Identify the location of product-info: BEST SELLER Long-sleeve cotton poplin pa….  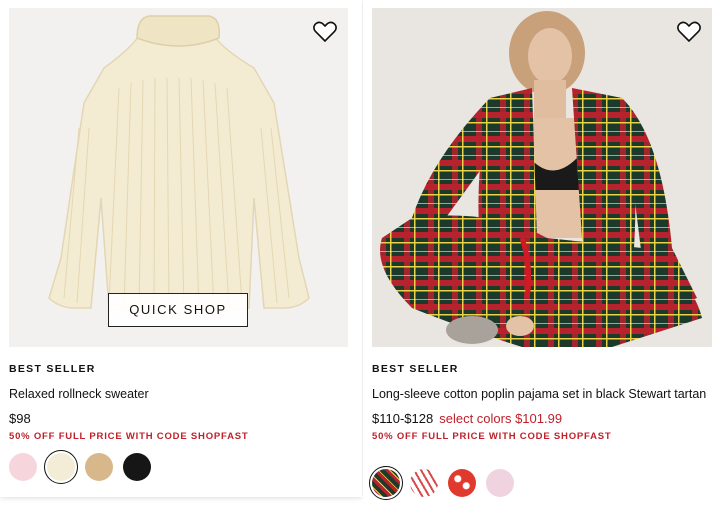
(541, 402).